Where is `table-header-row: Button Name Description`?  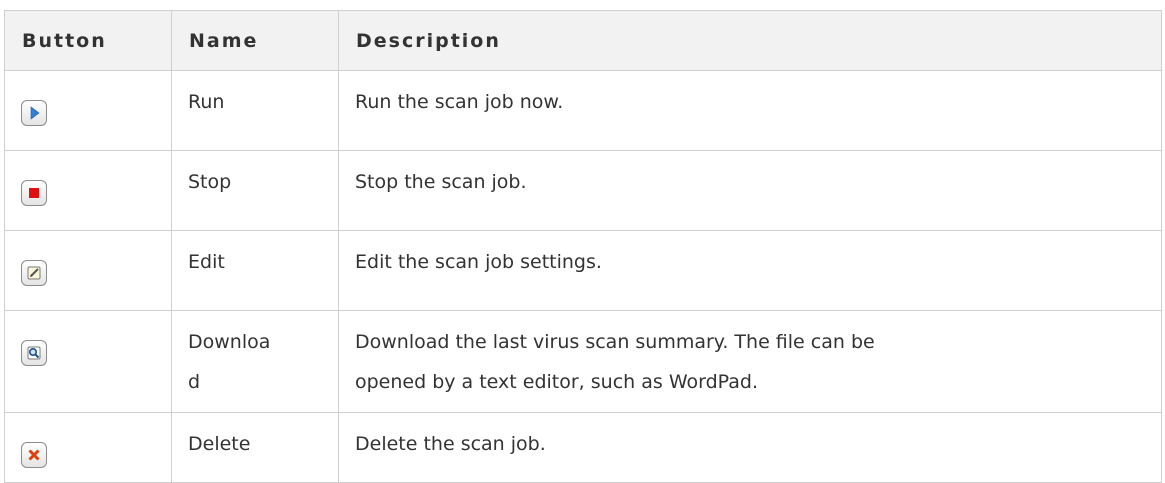 table-header-row: Button Name Description is located at coordinates (583, 40).